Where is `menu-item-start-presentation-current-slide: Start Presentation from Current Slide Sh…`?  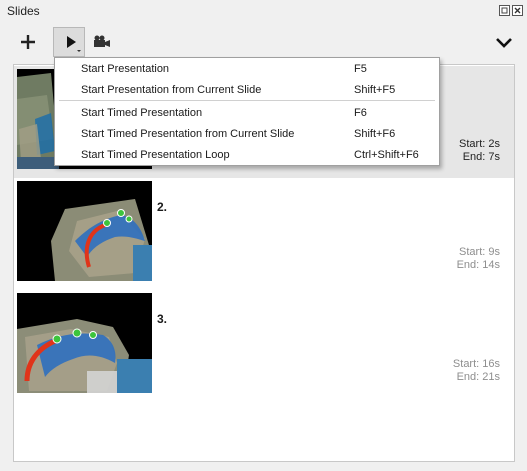
menu-item-start-presentation-current-slide: Start Presentation from Current Slide Sh… is located at coordinates (247, 90).